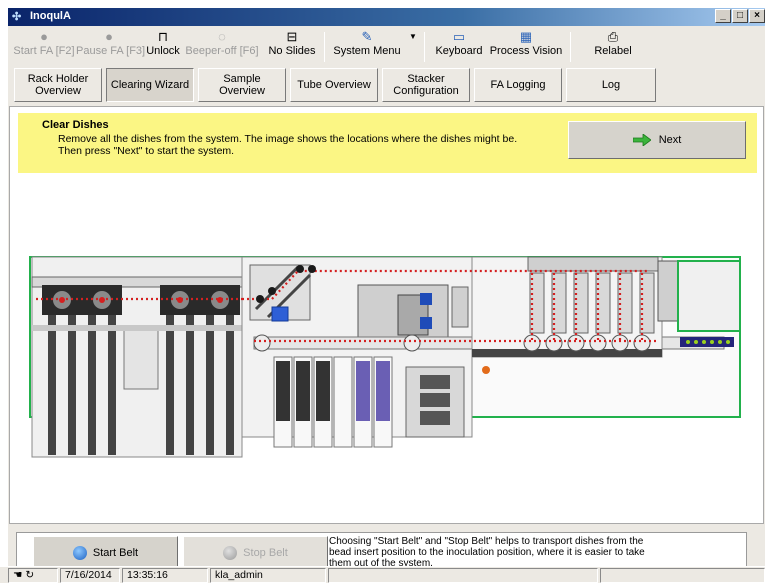 This screenshot has width=765, height=583. What do you see at coordinates (413, 36) in the screenshot?
I see `chevron-down-icon: ▼` at bounding box center [413, 36].